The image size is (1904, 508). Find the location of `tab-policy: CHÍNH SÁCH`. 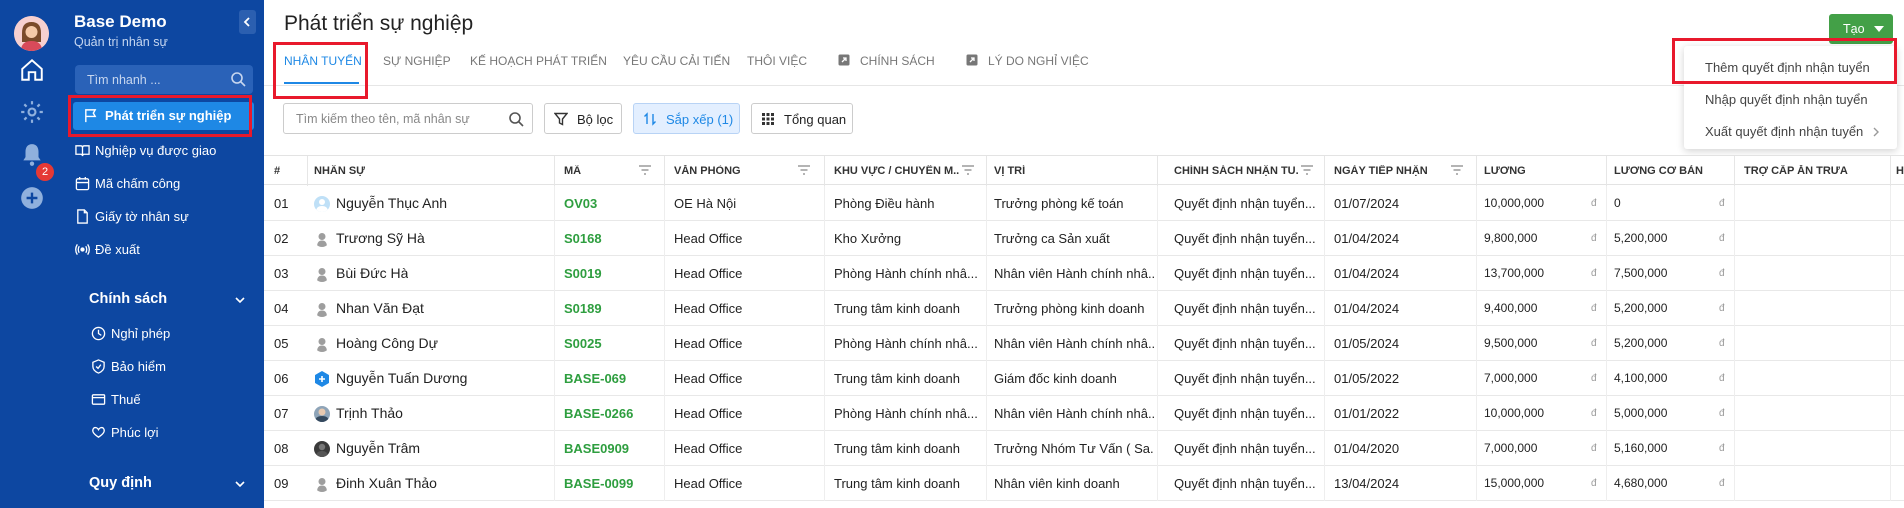

tab-policy: CHÍNH SÁCH is located at coordinates (886, 61).